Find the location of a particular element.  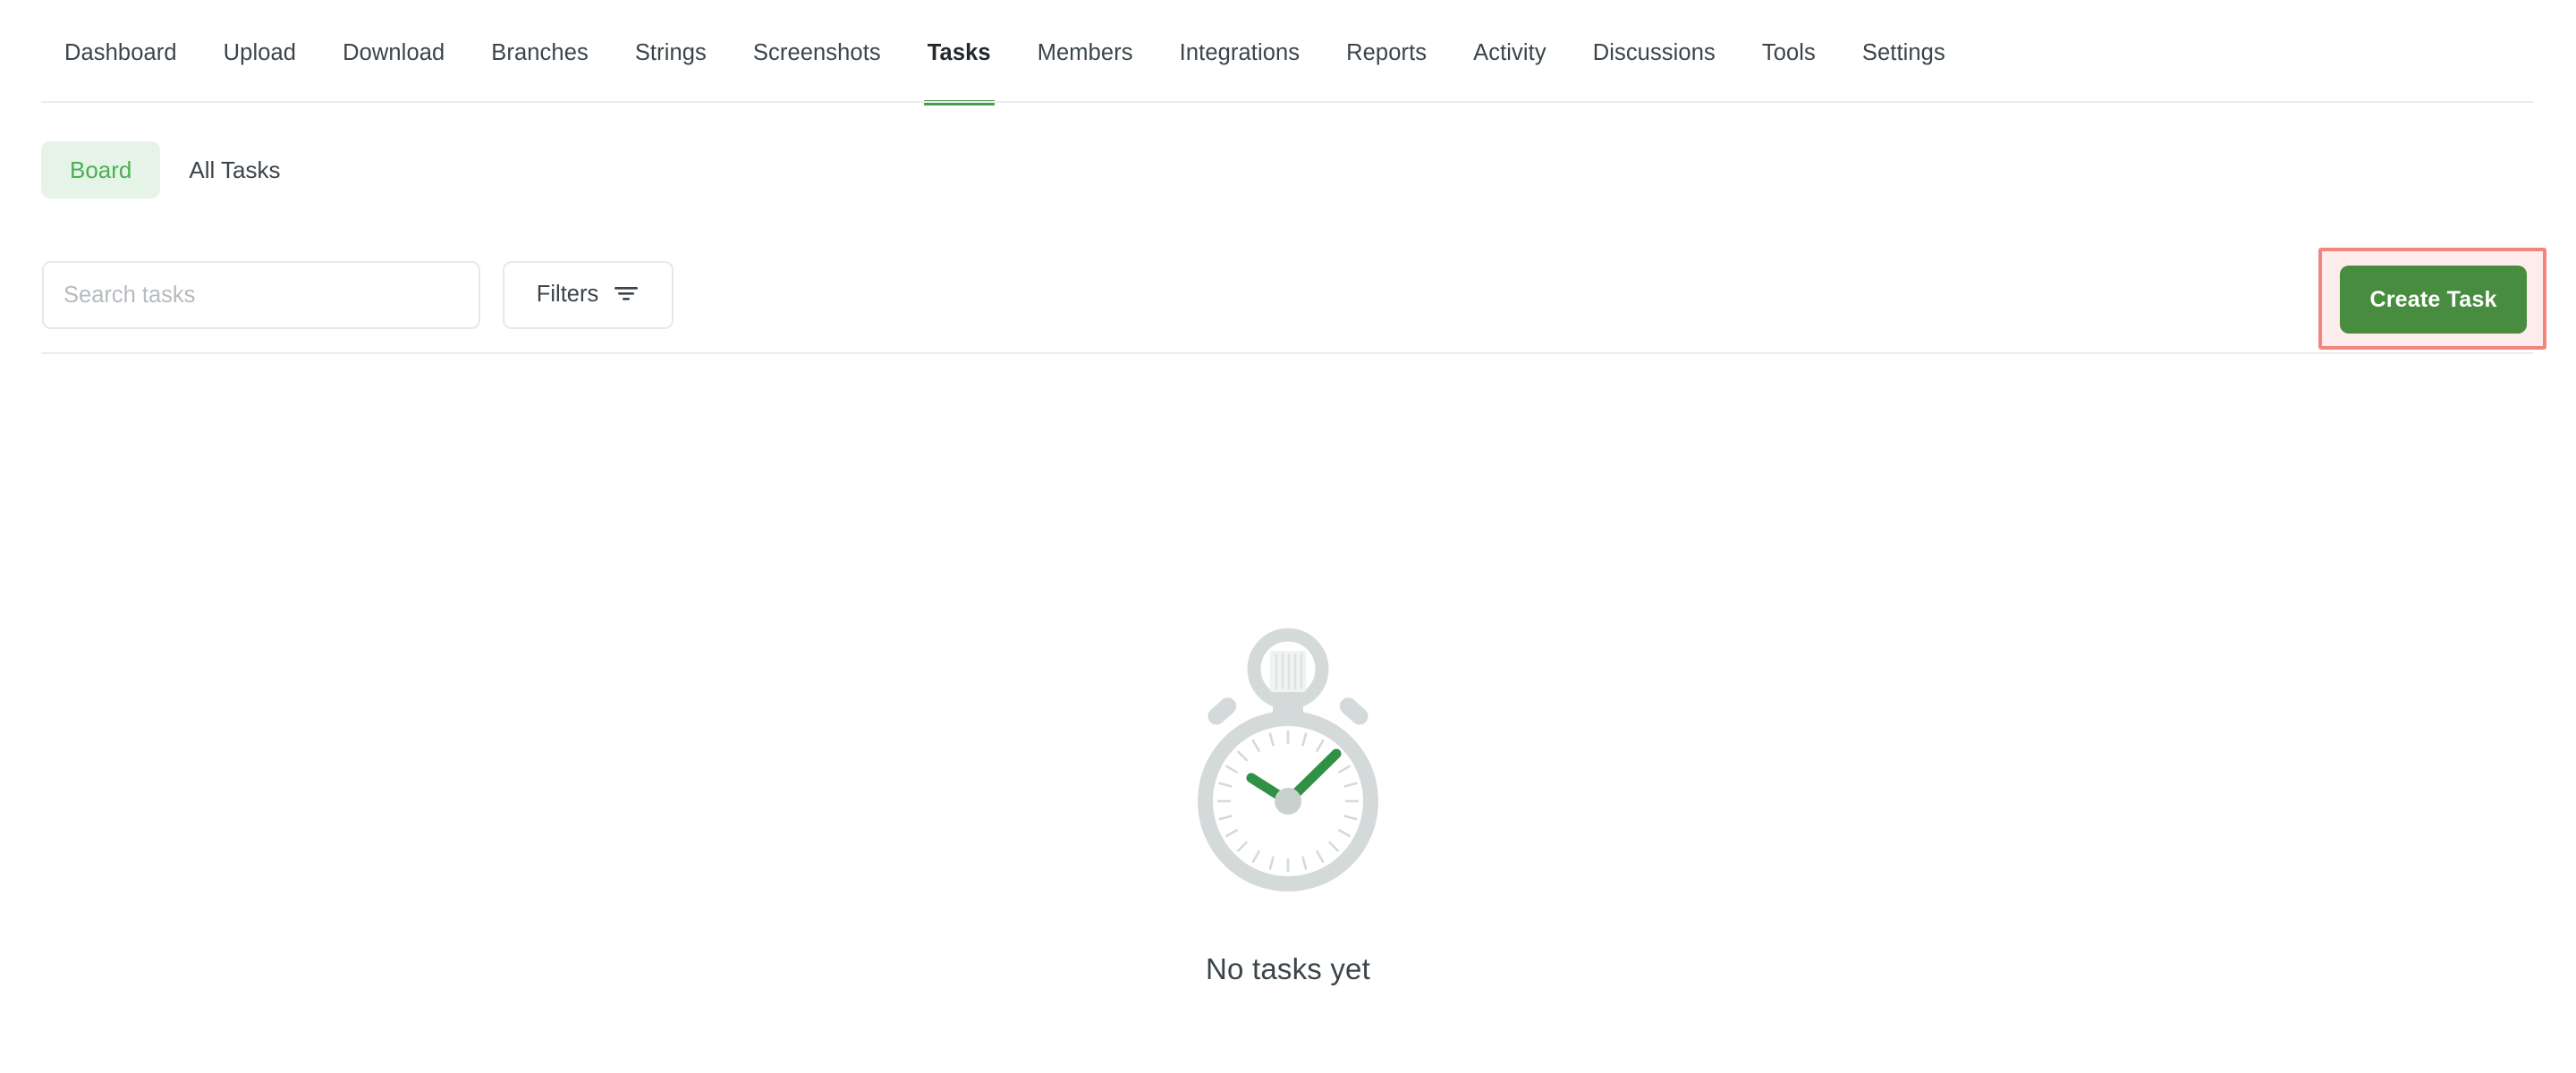

nav-item-label: Settings is located at coordinates (1903, 52).